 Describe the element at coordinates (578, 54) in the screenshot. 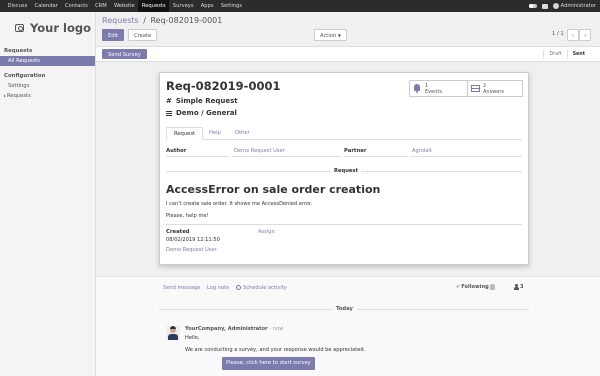

I see `stage-sent: Sent` at that location.